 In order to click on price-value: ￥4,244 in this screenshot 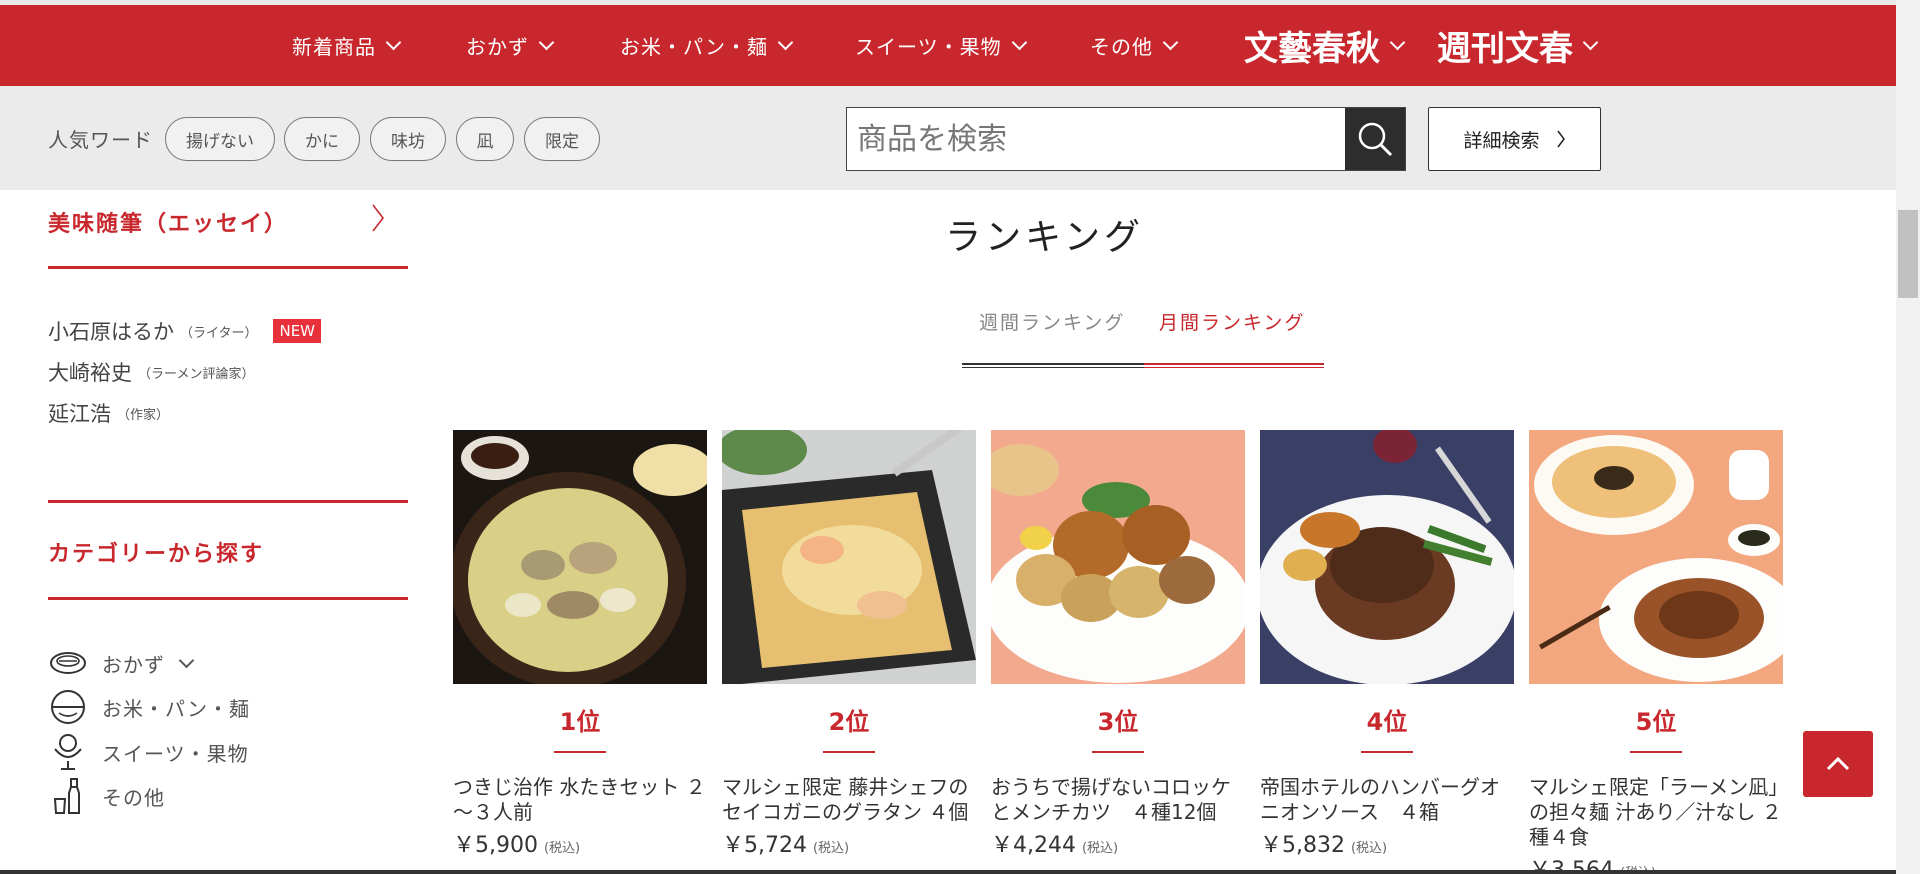, I will do `click(1033, 845)`.